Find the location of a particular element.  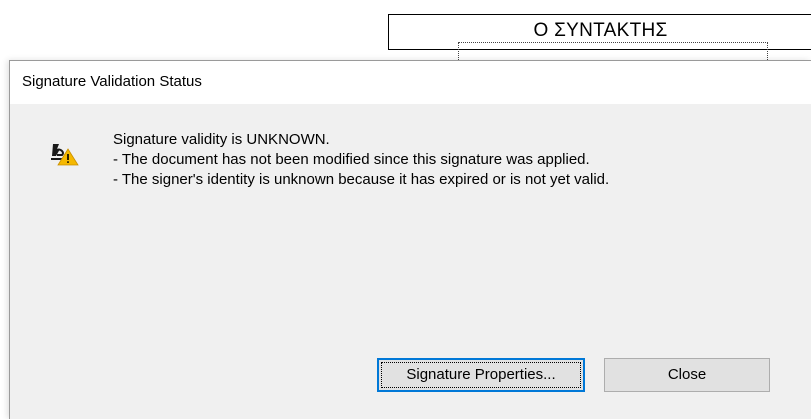

validation-headline: Signature validity is UNKNOWN. is located at coordinates (221, 139).